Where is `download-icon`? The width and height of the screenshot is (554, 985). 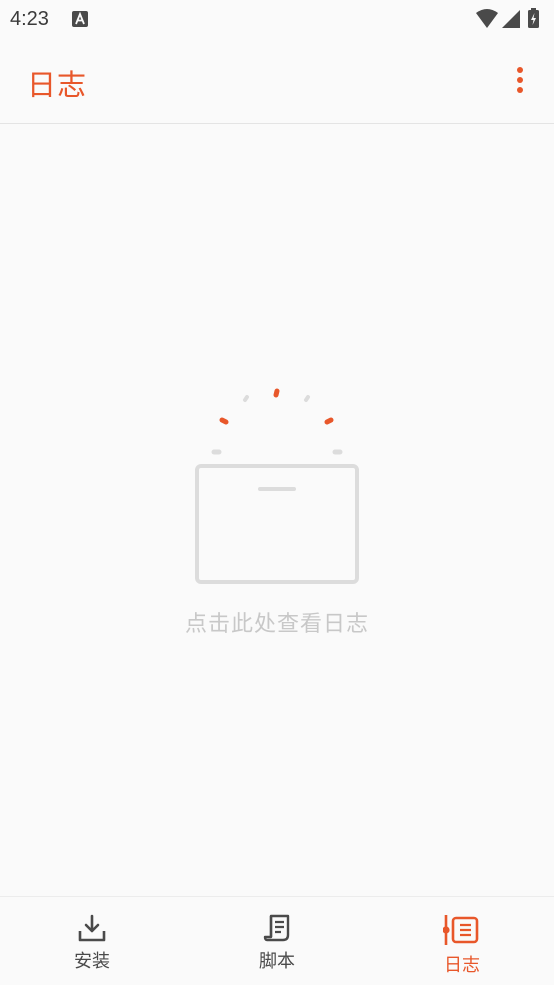
download-icon is located at coordinates (92, 928).